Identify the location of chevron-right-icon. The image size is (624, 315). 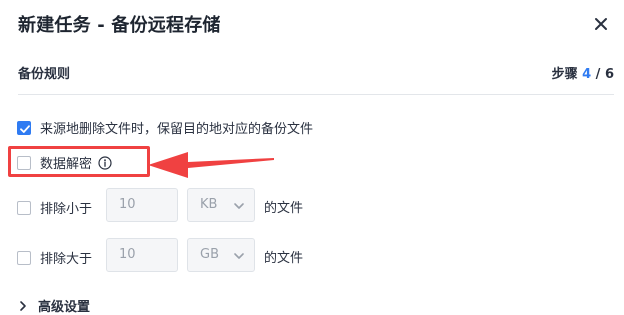
(23, 305).